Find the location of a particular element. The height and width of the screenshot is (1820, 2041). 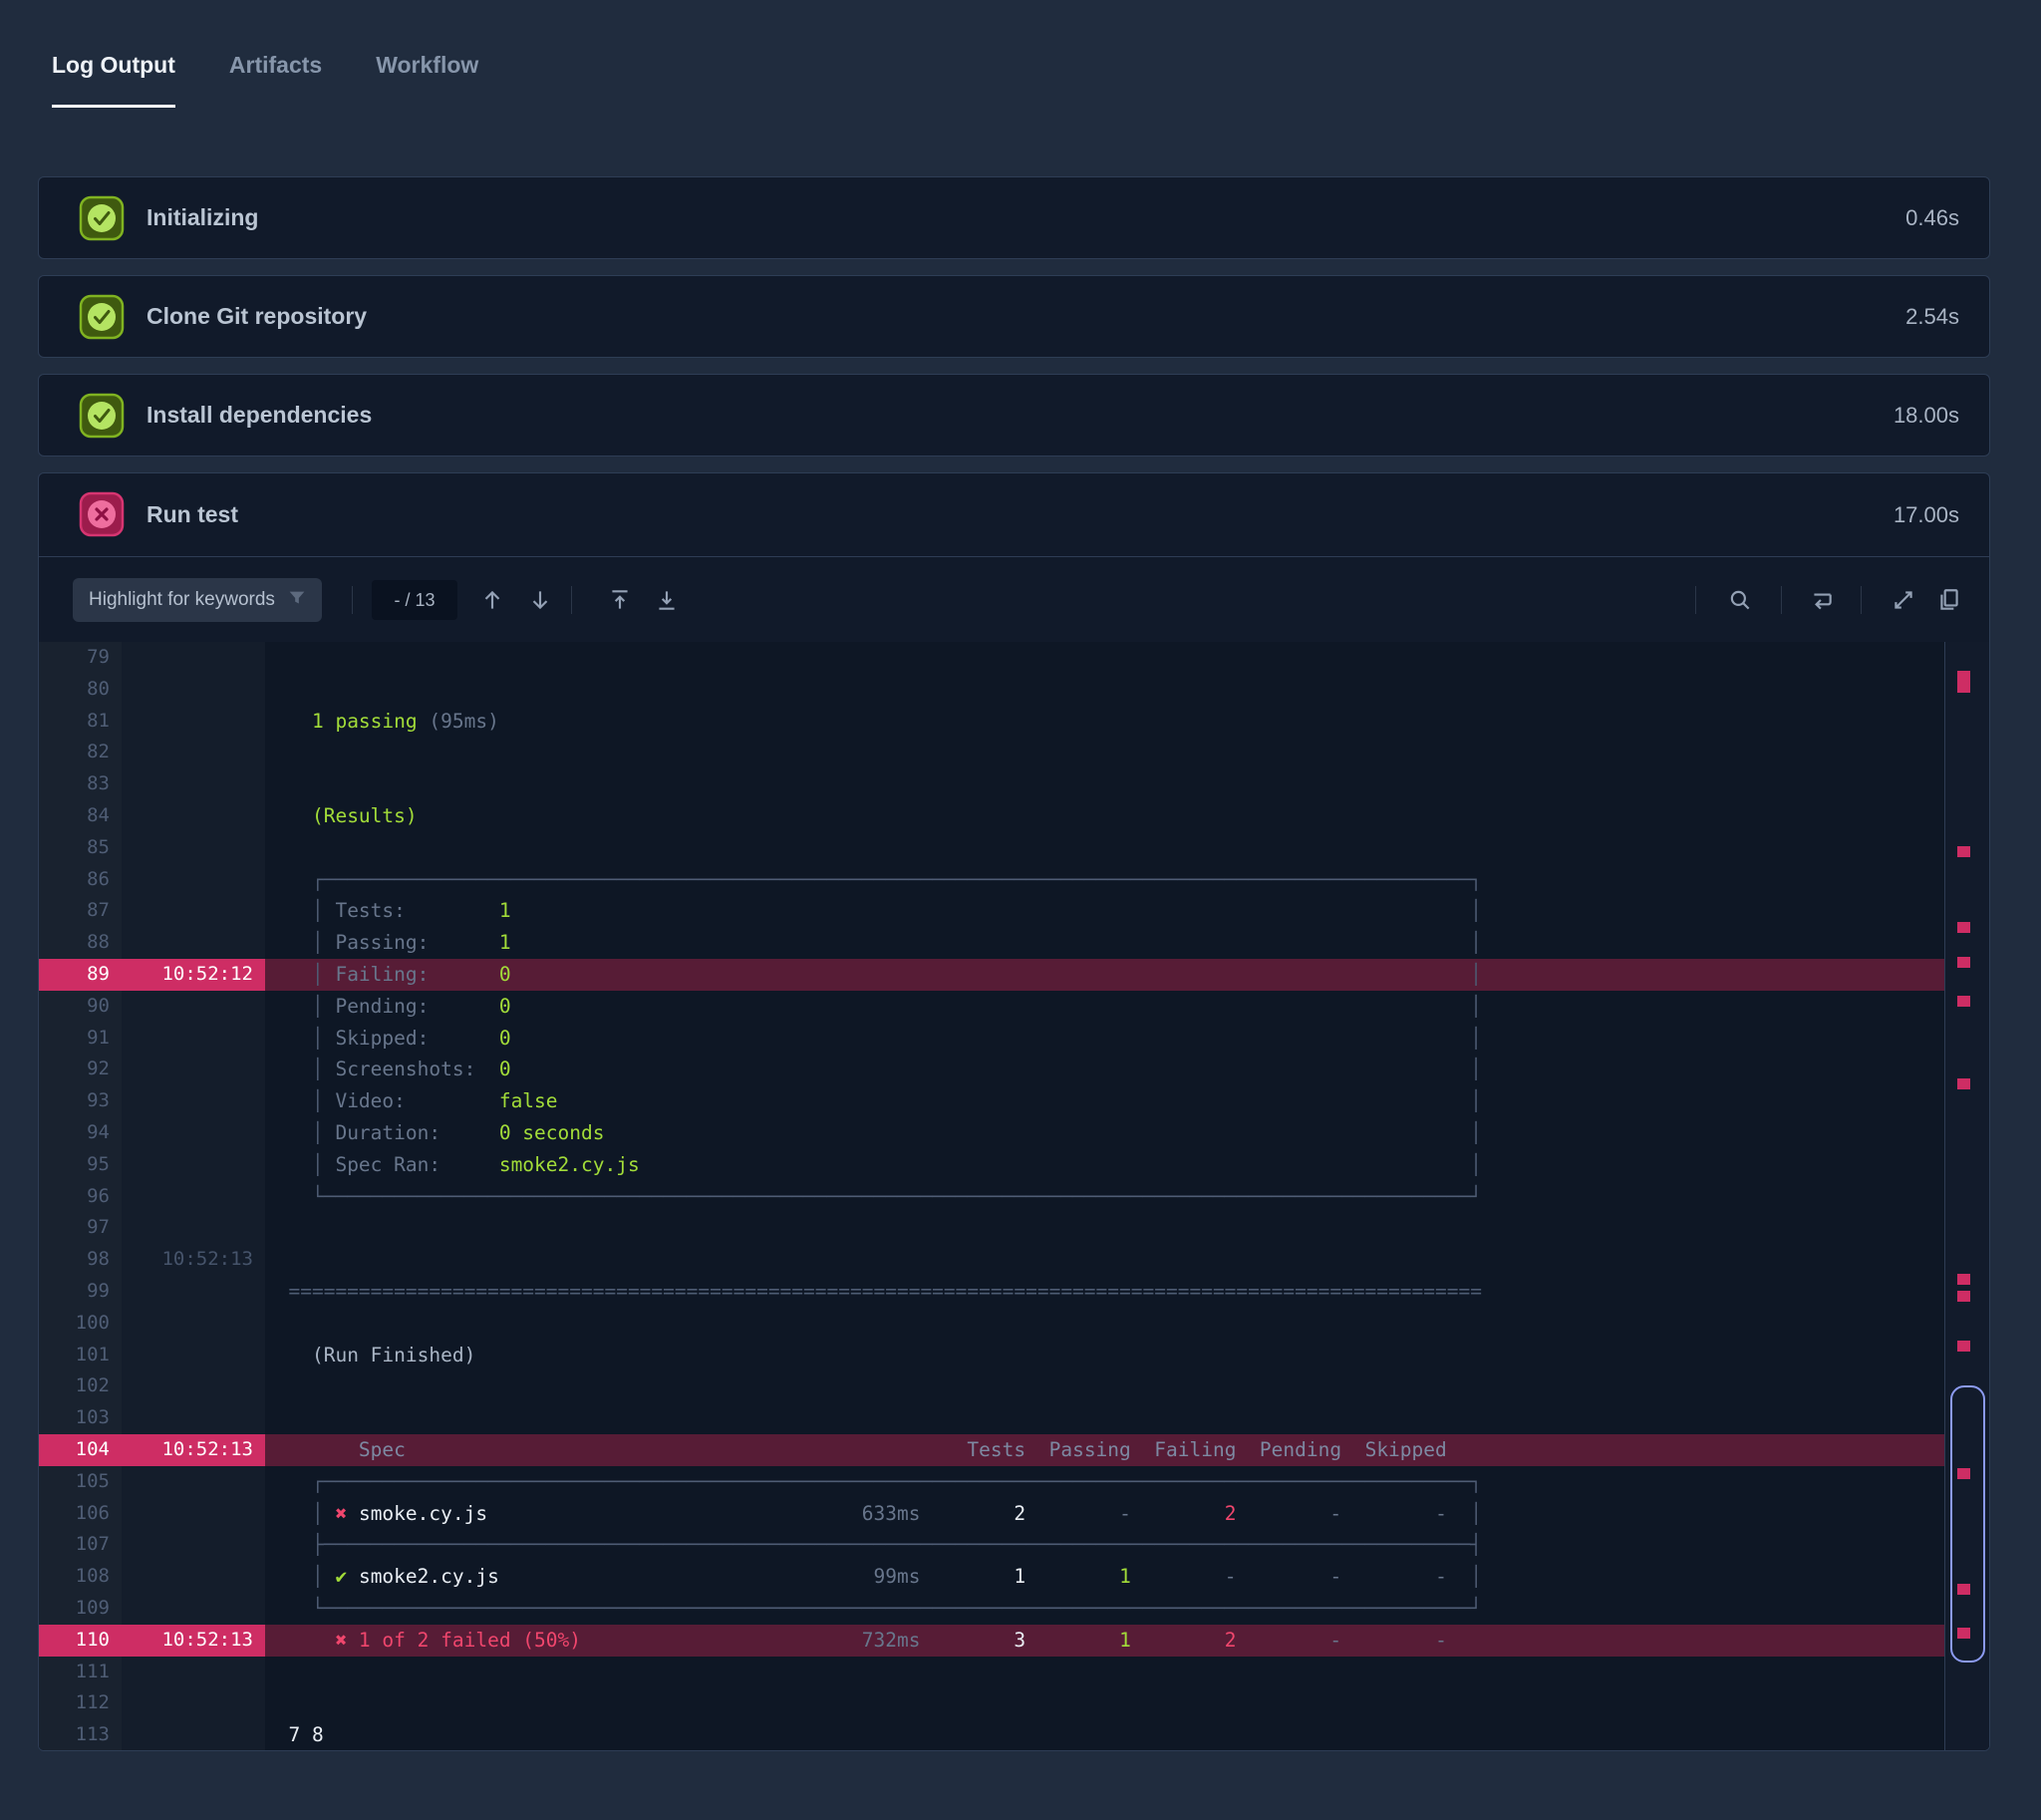

line-content: ✖ 1 of 2 failed (50%) 732ms 3 1 2 - - is located at coordinates (1104, 1640).